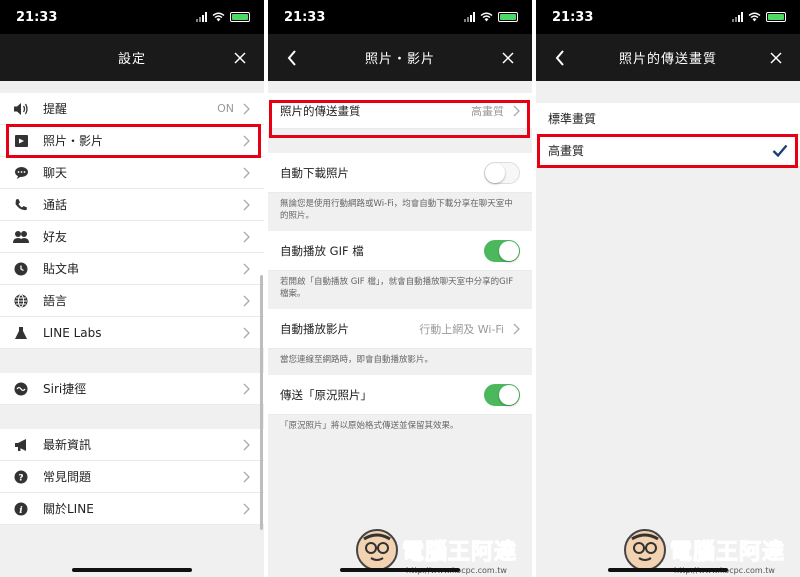 The height and width of the screenshot is (577, 800). What do you see at coordinates (21, 388) in the screenshot?
I see `siri-icon` at bounding box center [21, 388].